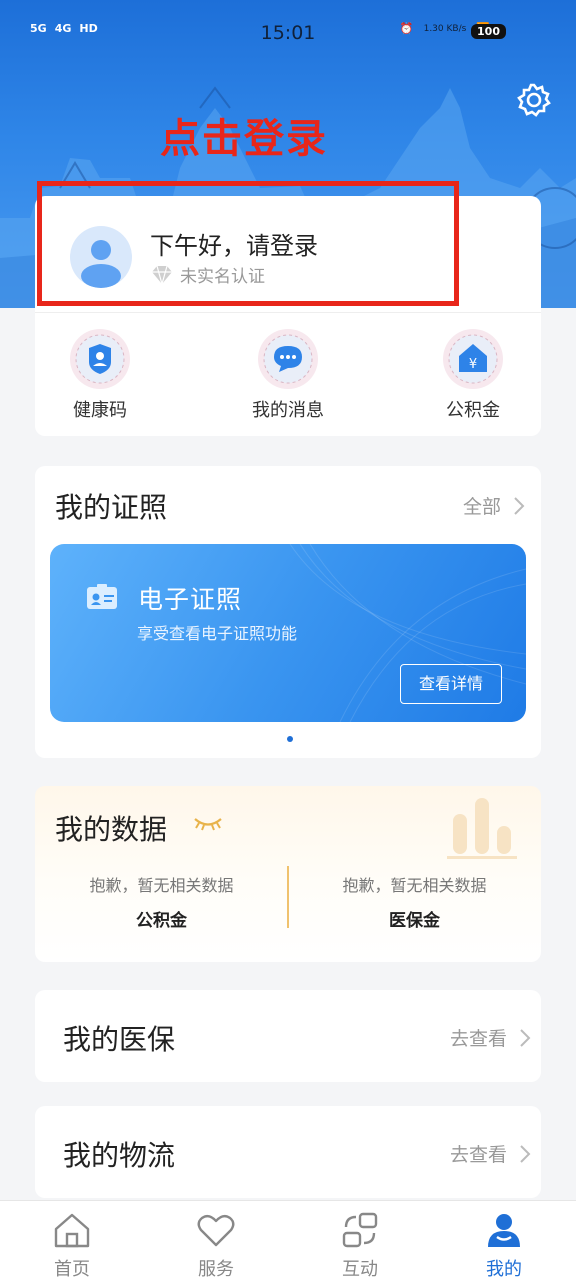 This screenshot has height=1280, width=576. Describe the element at coordinates (288, 1036) in the screenshot. I see `my-medical-card: 我的医保 去查看` at that location.